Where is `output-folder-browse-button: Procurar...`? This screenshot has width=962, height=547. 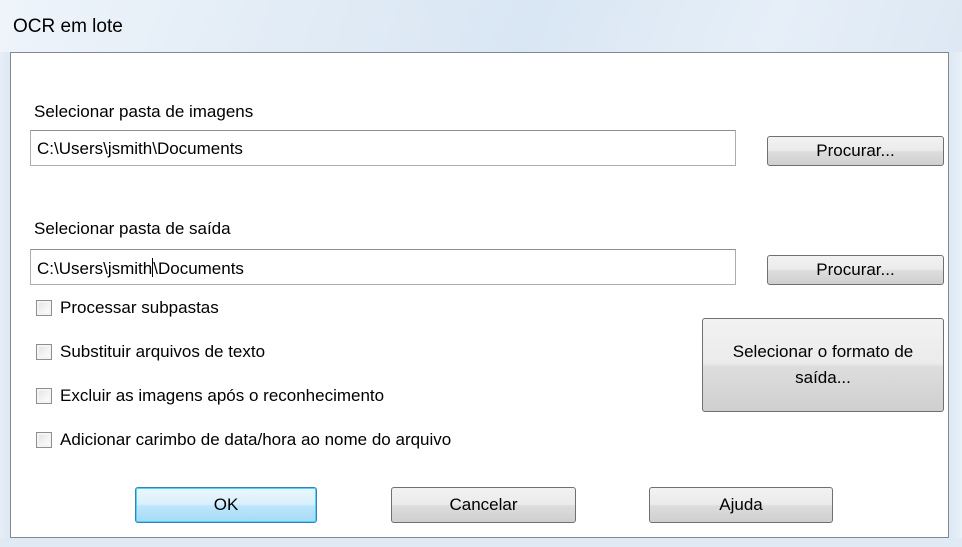 output-folder-browse-button: Procurar... is located at coordinates (855, 270).